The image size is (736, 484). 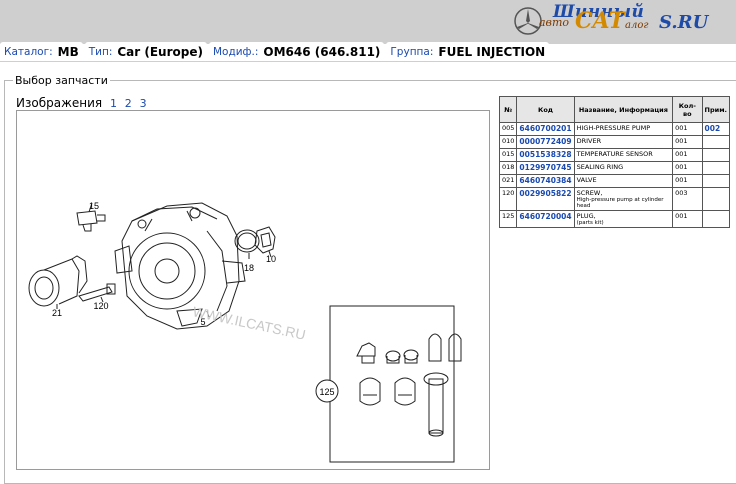 What do you see at coordinates (492, 51) in the screenshot?
I see `tab-group-value: FUEL INJECTION` at bounding box center [492, 51].